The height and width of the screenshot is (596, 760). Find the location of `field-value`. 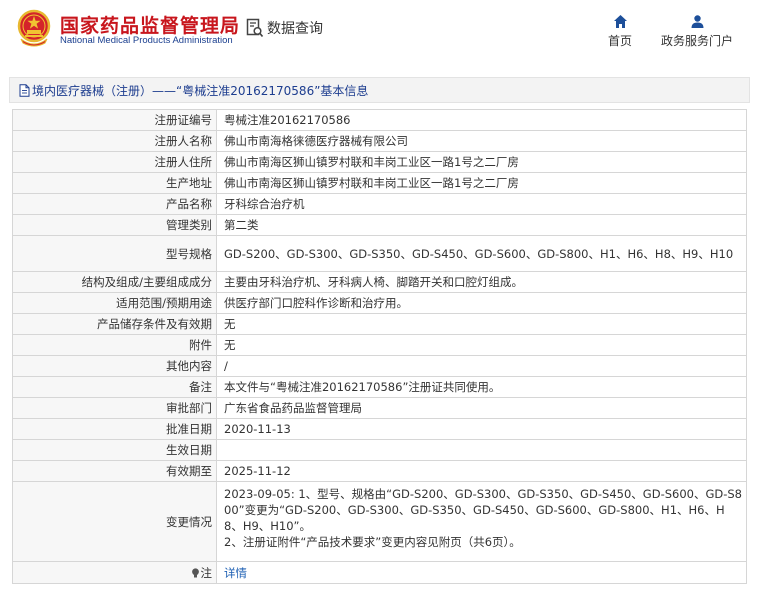

field-value is located at coordinates (481, 450).